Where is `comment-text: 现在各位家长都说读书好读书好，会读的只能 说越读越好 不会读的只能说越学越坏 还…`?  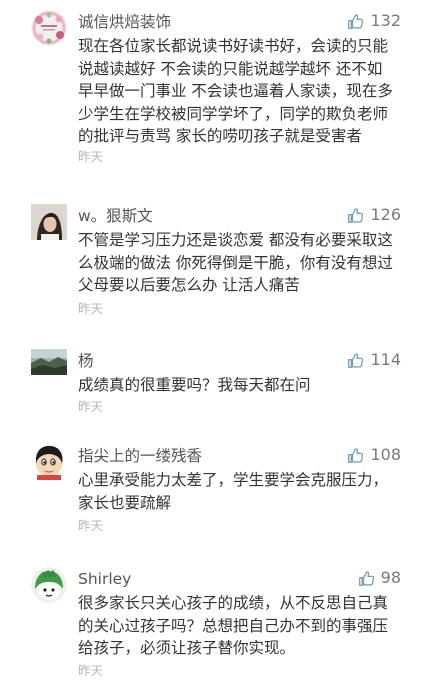 comment-text: 现在各位家长都说读书好读书好，会读的只能 说越读越好 不会读的只能说越学越坏 还… is located at coordinates (235, 91).